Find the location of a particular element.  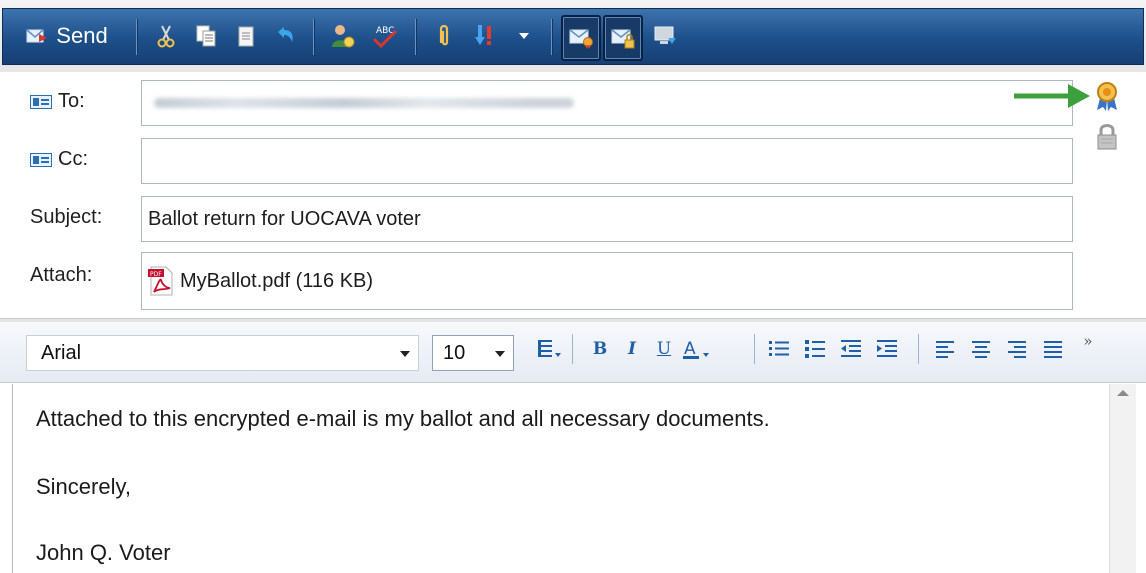

to-address-book-button: To: is located at coordinates (57, 101).